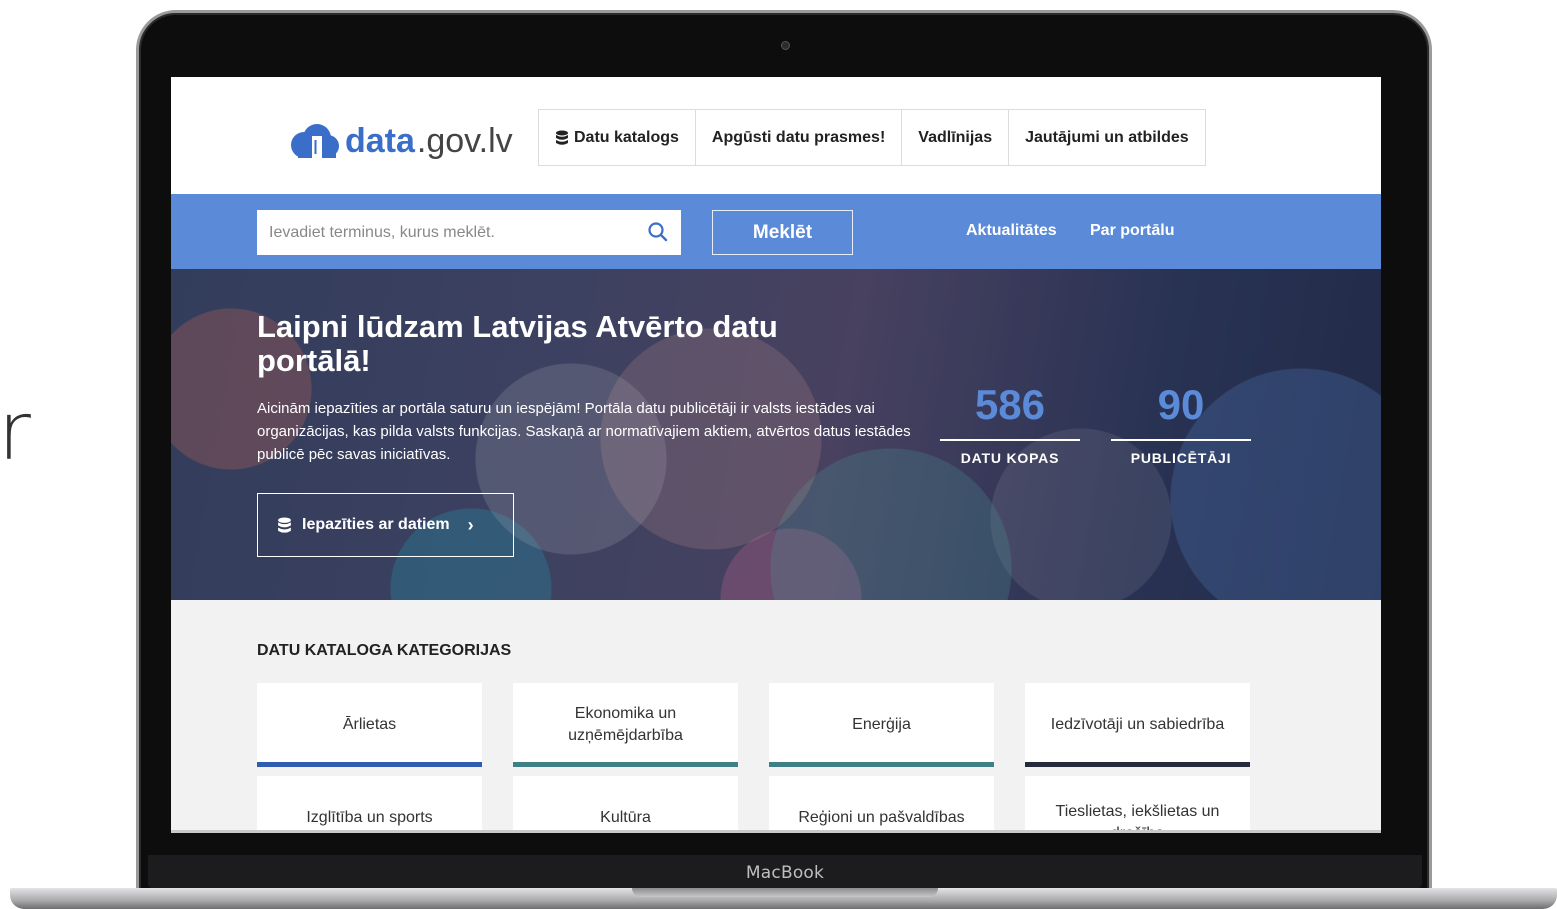 The width and height of the screenshot is (1557, 909). I want to click on category-card-arlietas: Ārlietas, so click(369, 725).